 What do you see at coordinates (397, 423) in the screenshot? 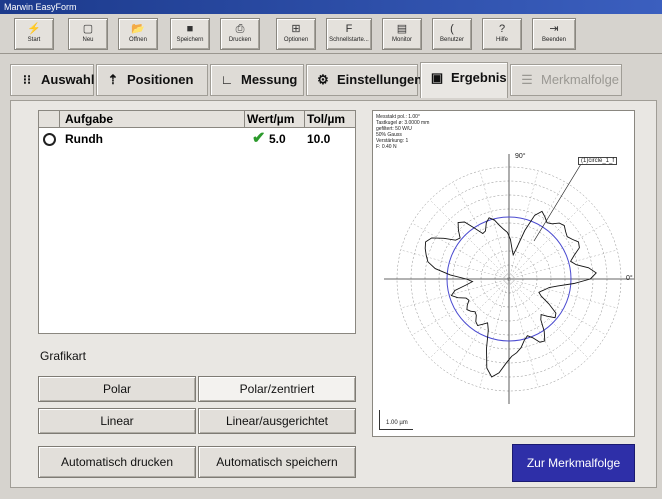
I see `scale-label: 1.00 µm` at bounding box center [397, 423].